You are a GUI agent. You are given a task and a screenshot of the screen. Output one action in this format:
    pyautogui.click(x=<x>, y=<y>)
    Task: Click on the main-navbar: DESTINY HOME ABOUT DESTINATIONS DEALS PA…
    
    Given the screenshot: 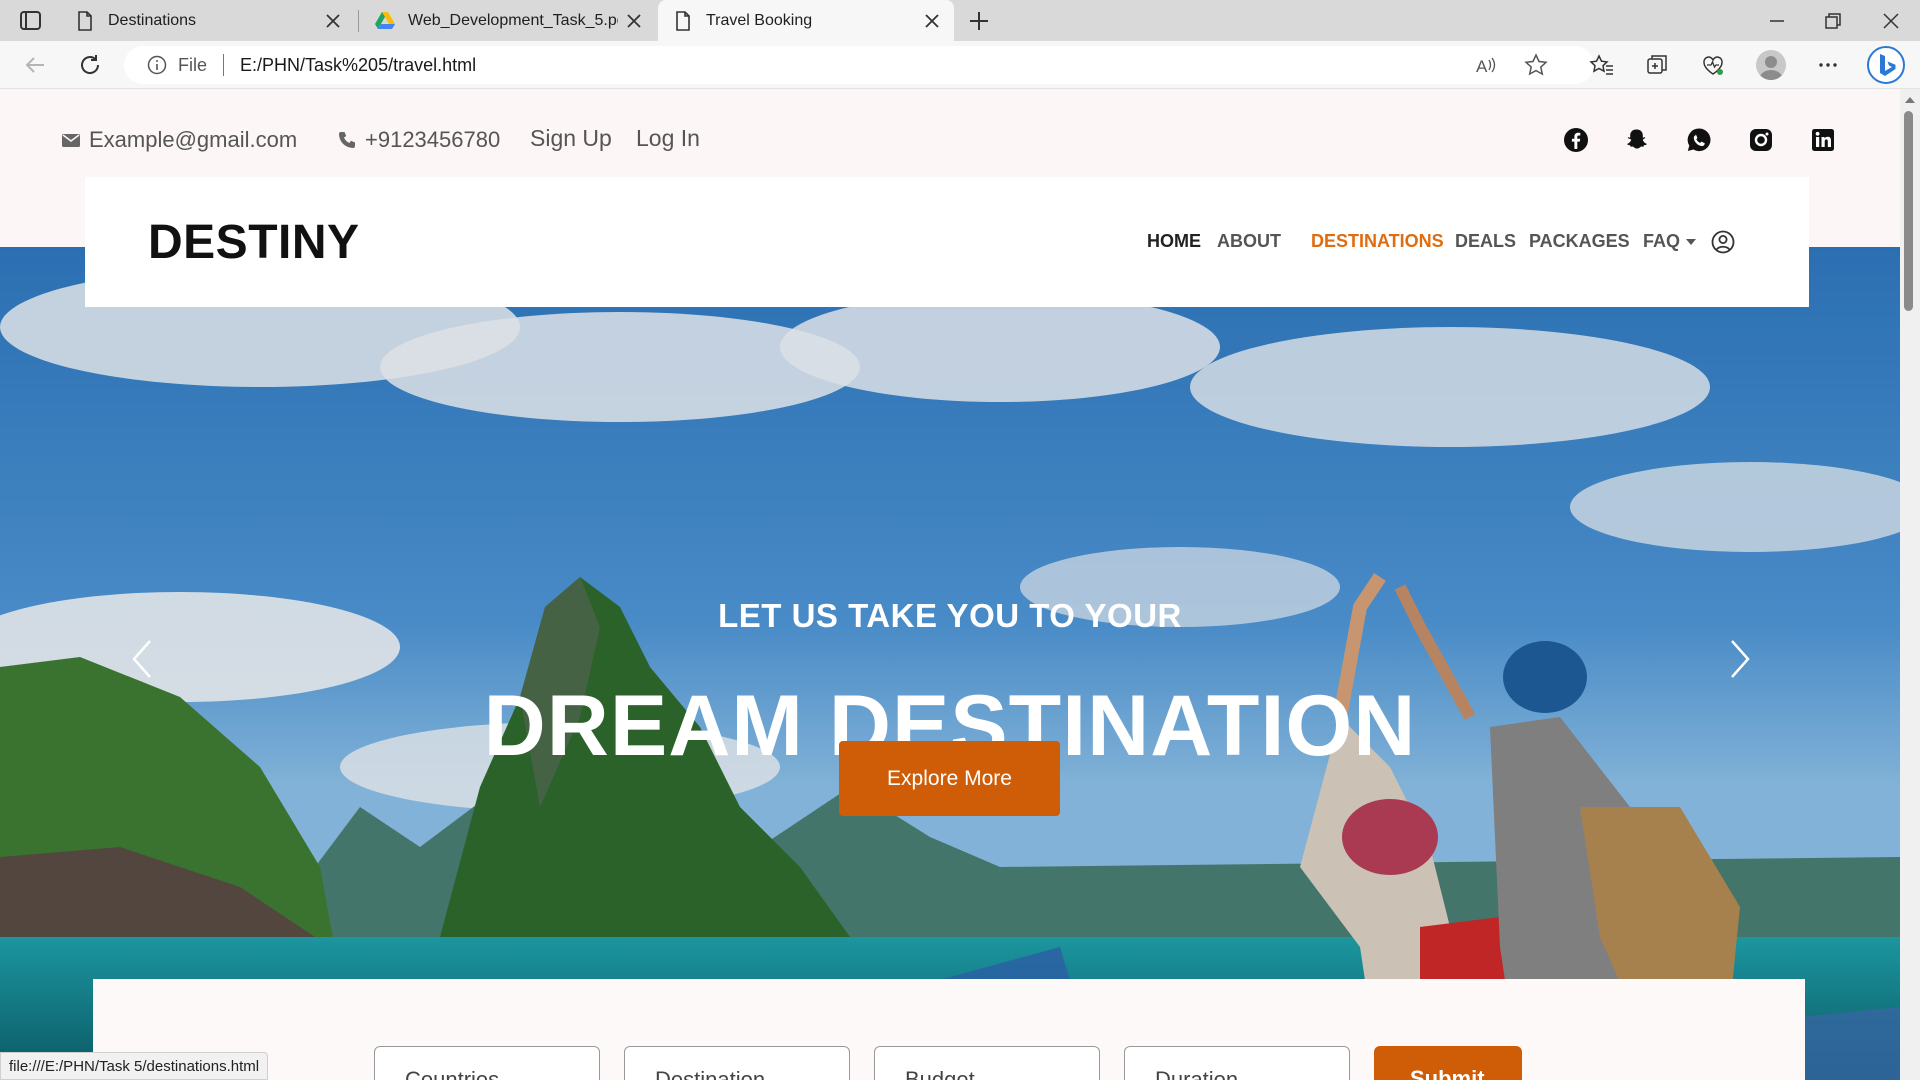 What is the action you would take?
    pyautogui.click(x=947, y=242)
    